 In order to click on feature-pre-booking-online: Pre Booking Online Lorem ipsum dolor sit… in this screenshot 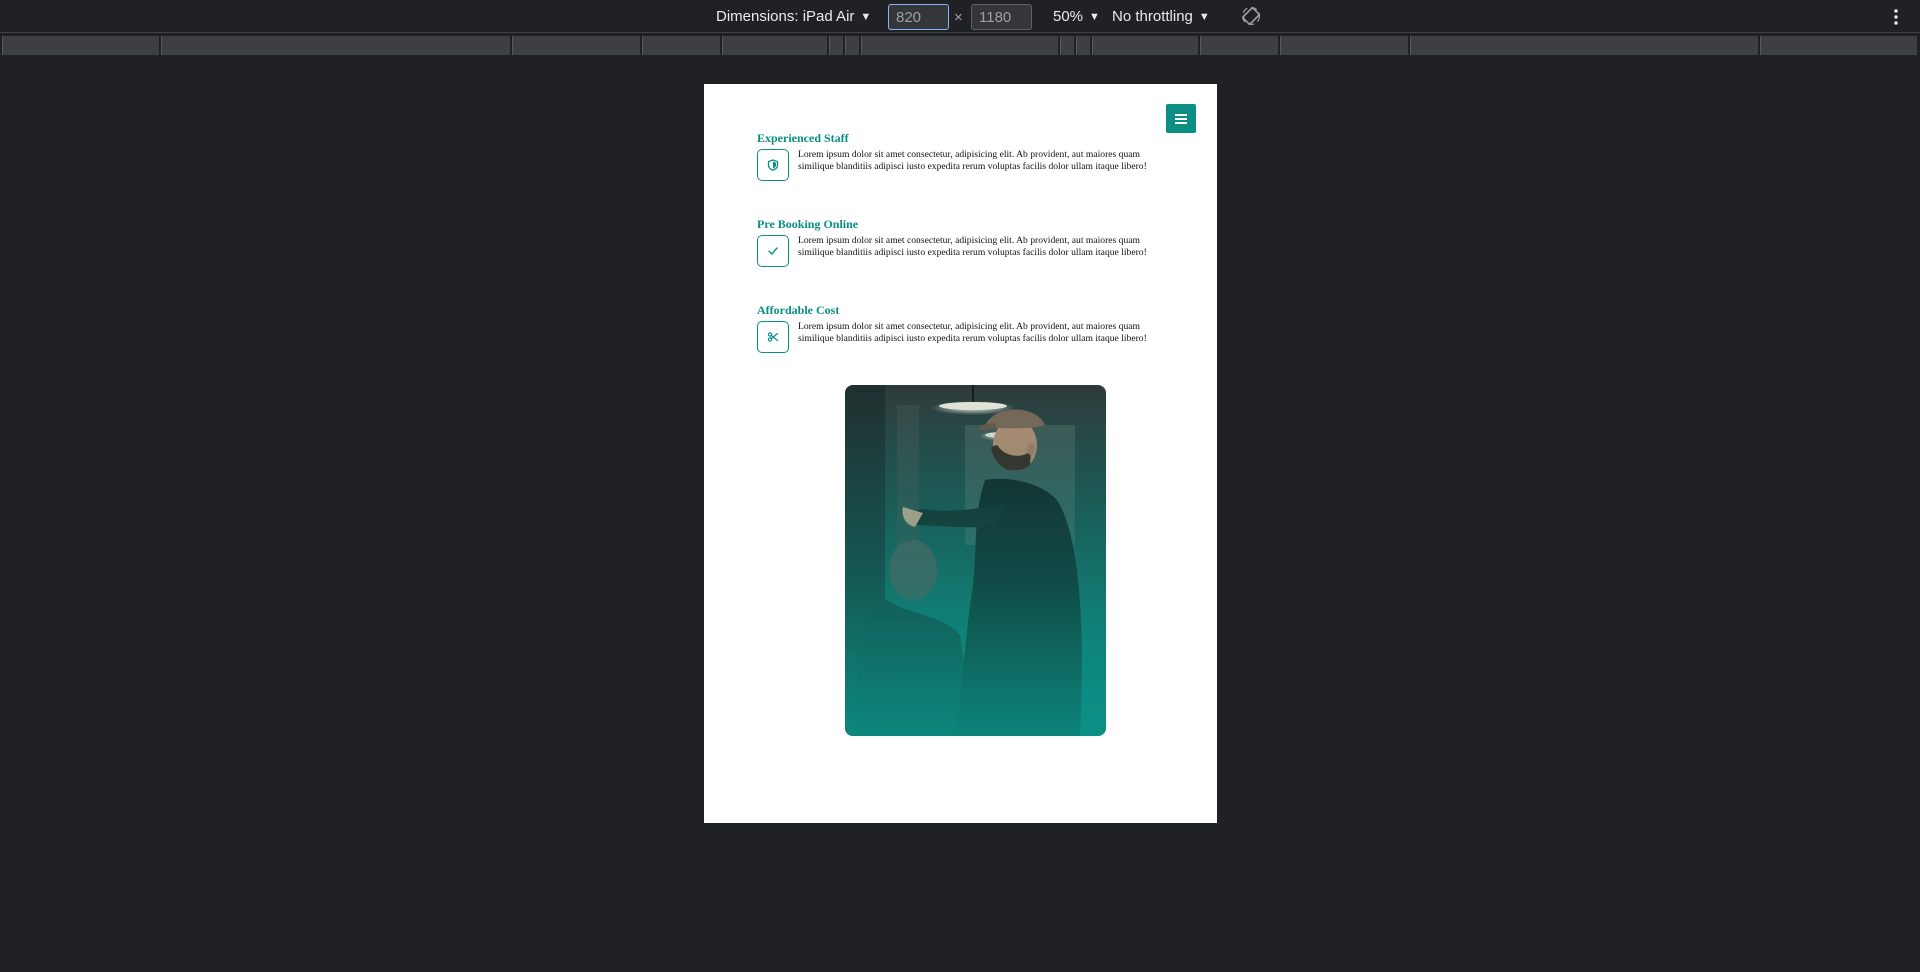, I will do `click(967, 242)`.